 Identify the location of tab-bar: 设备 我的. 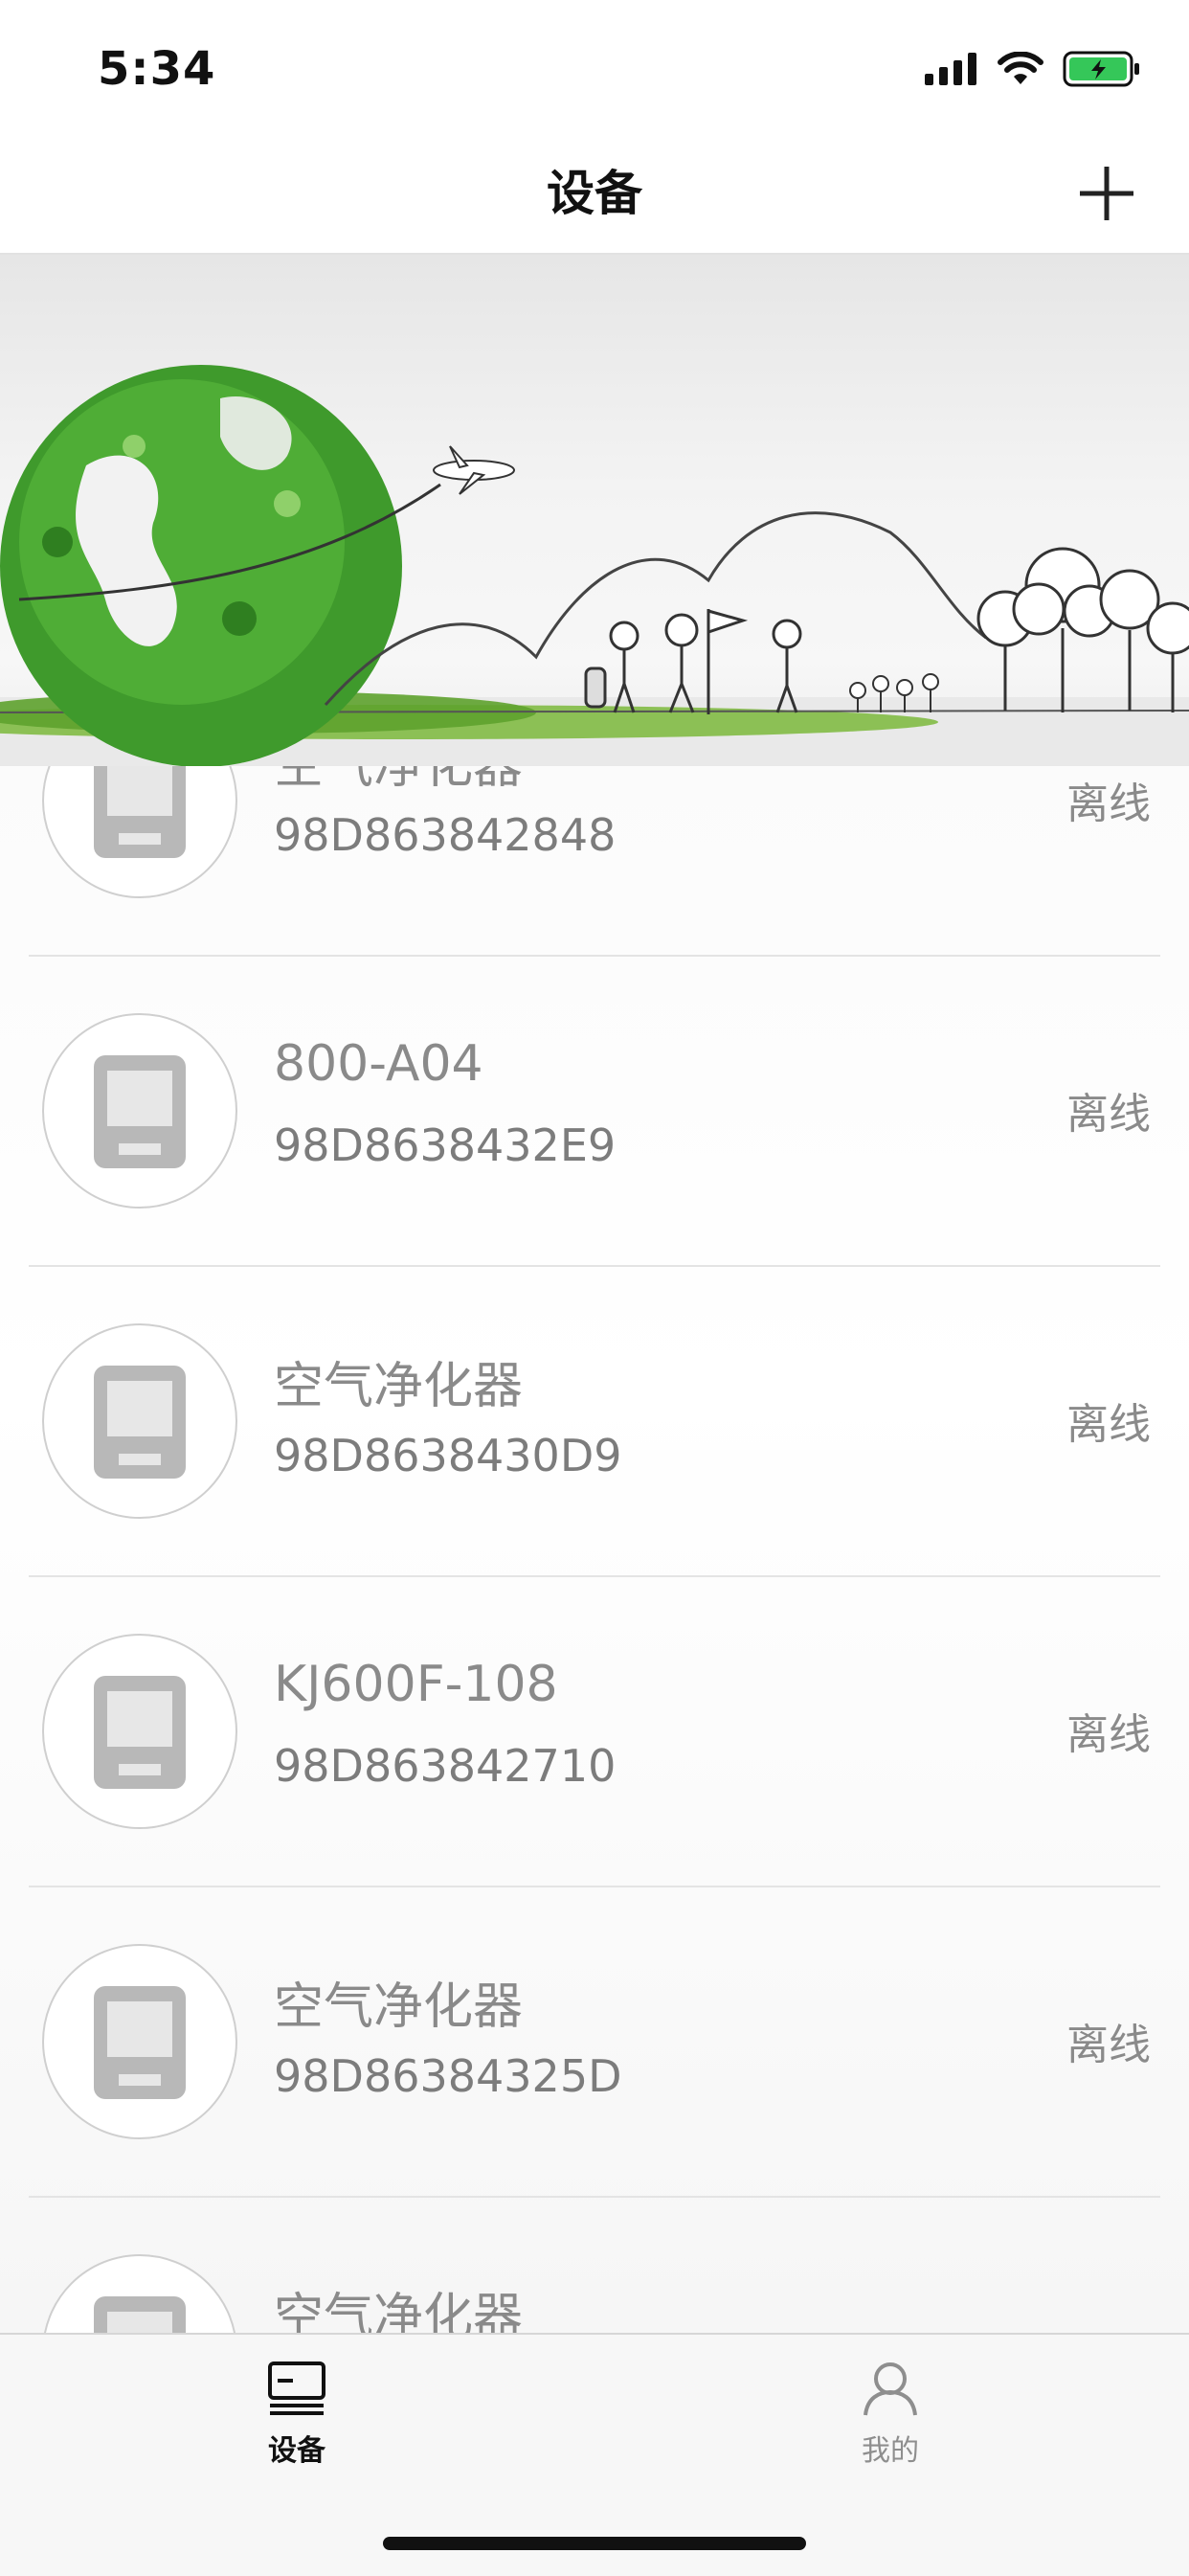
(594, 2454).